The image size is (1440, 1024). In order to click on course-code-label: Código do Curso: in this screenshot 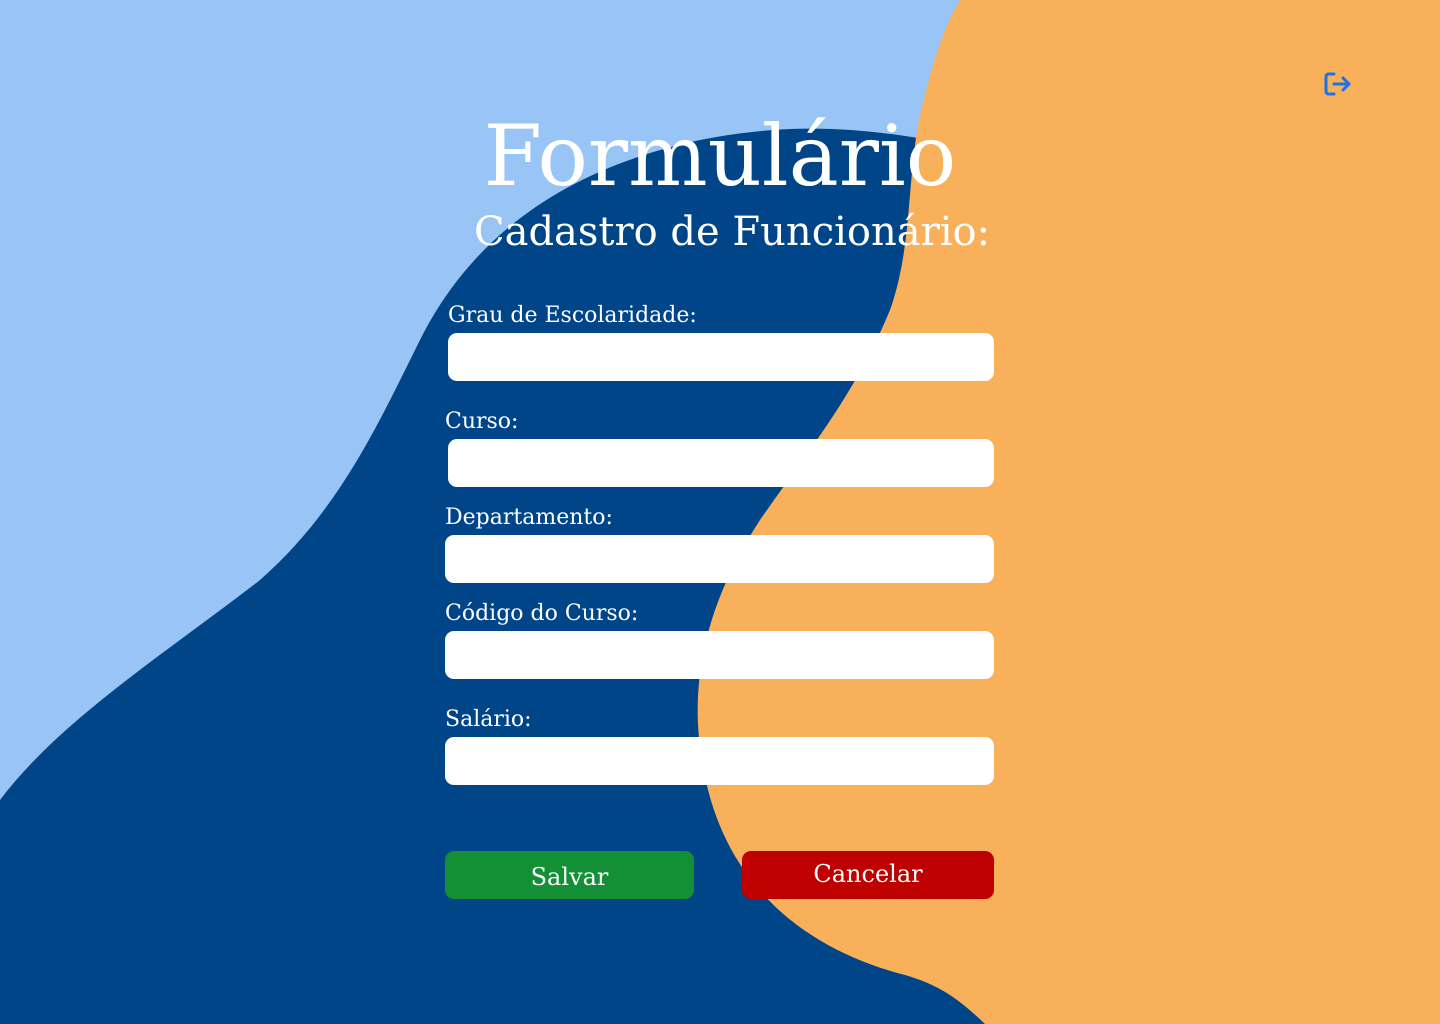, I will do `click(542, 613)`.